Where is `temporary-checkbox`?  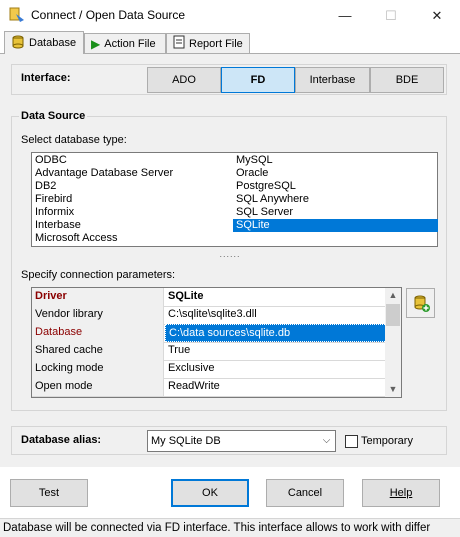
temporary-checkbox is located at coordinates (351, 441).